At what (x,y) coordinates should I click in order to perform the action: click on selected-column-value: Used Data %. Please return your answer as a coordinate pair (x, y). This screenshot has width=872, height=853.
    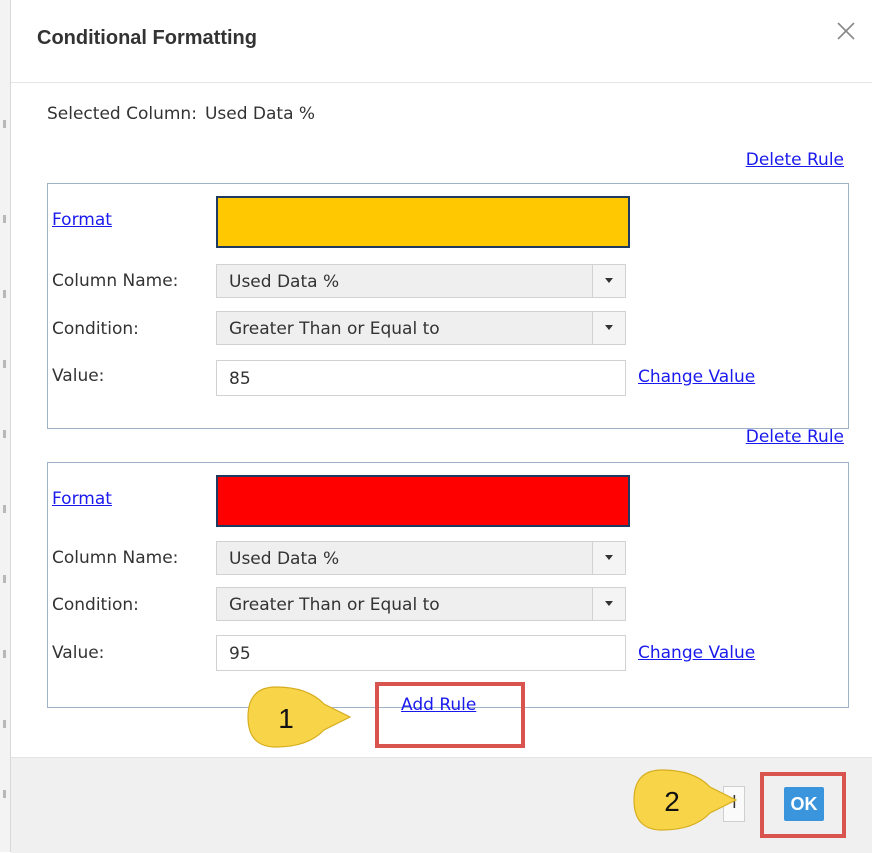
    Looking at the image, I should click on (260, 114).